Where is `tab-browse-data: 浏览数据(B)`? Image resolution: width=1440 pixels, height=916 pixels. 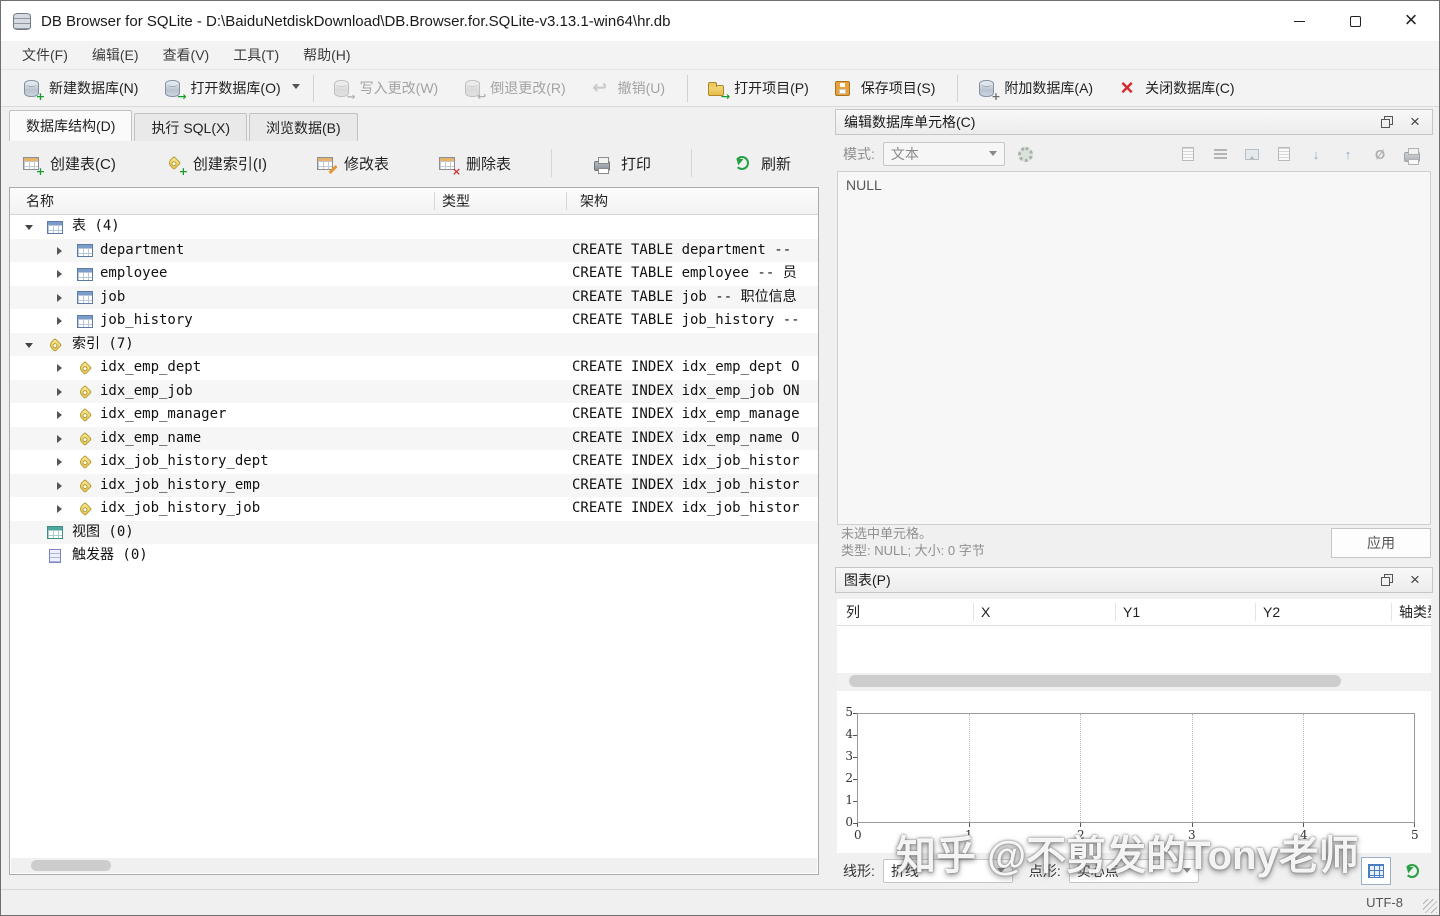 tab-browse-data: 浏览数据(B) is located at coordinates (303, 127).